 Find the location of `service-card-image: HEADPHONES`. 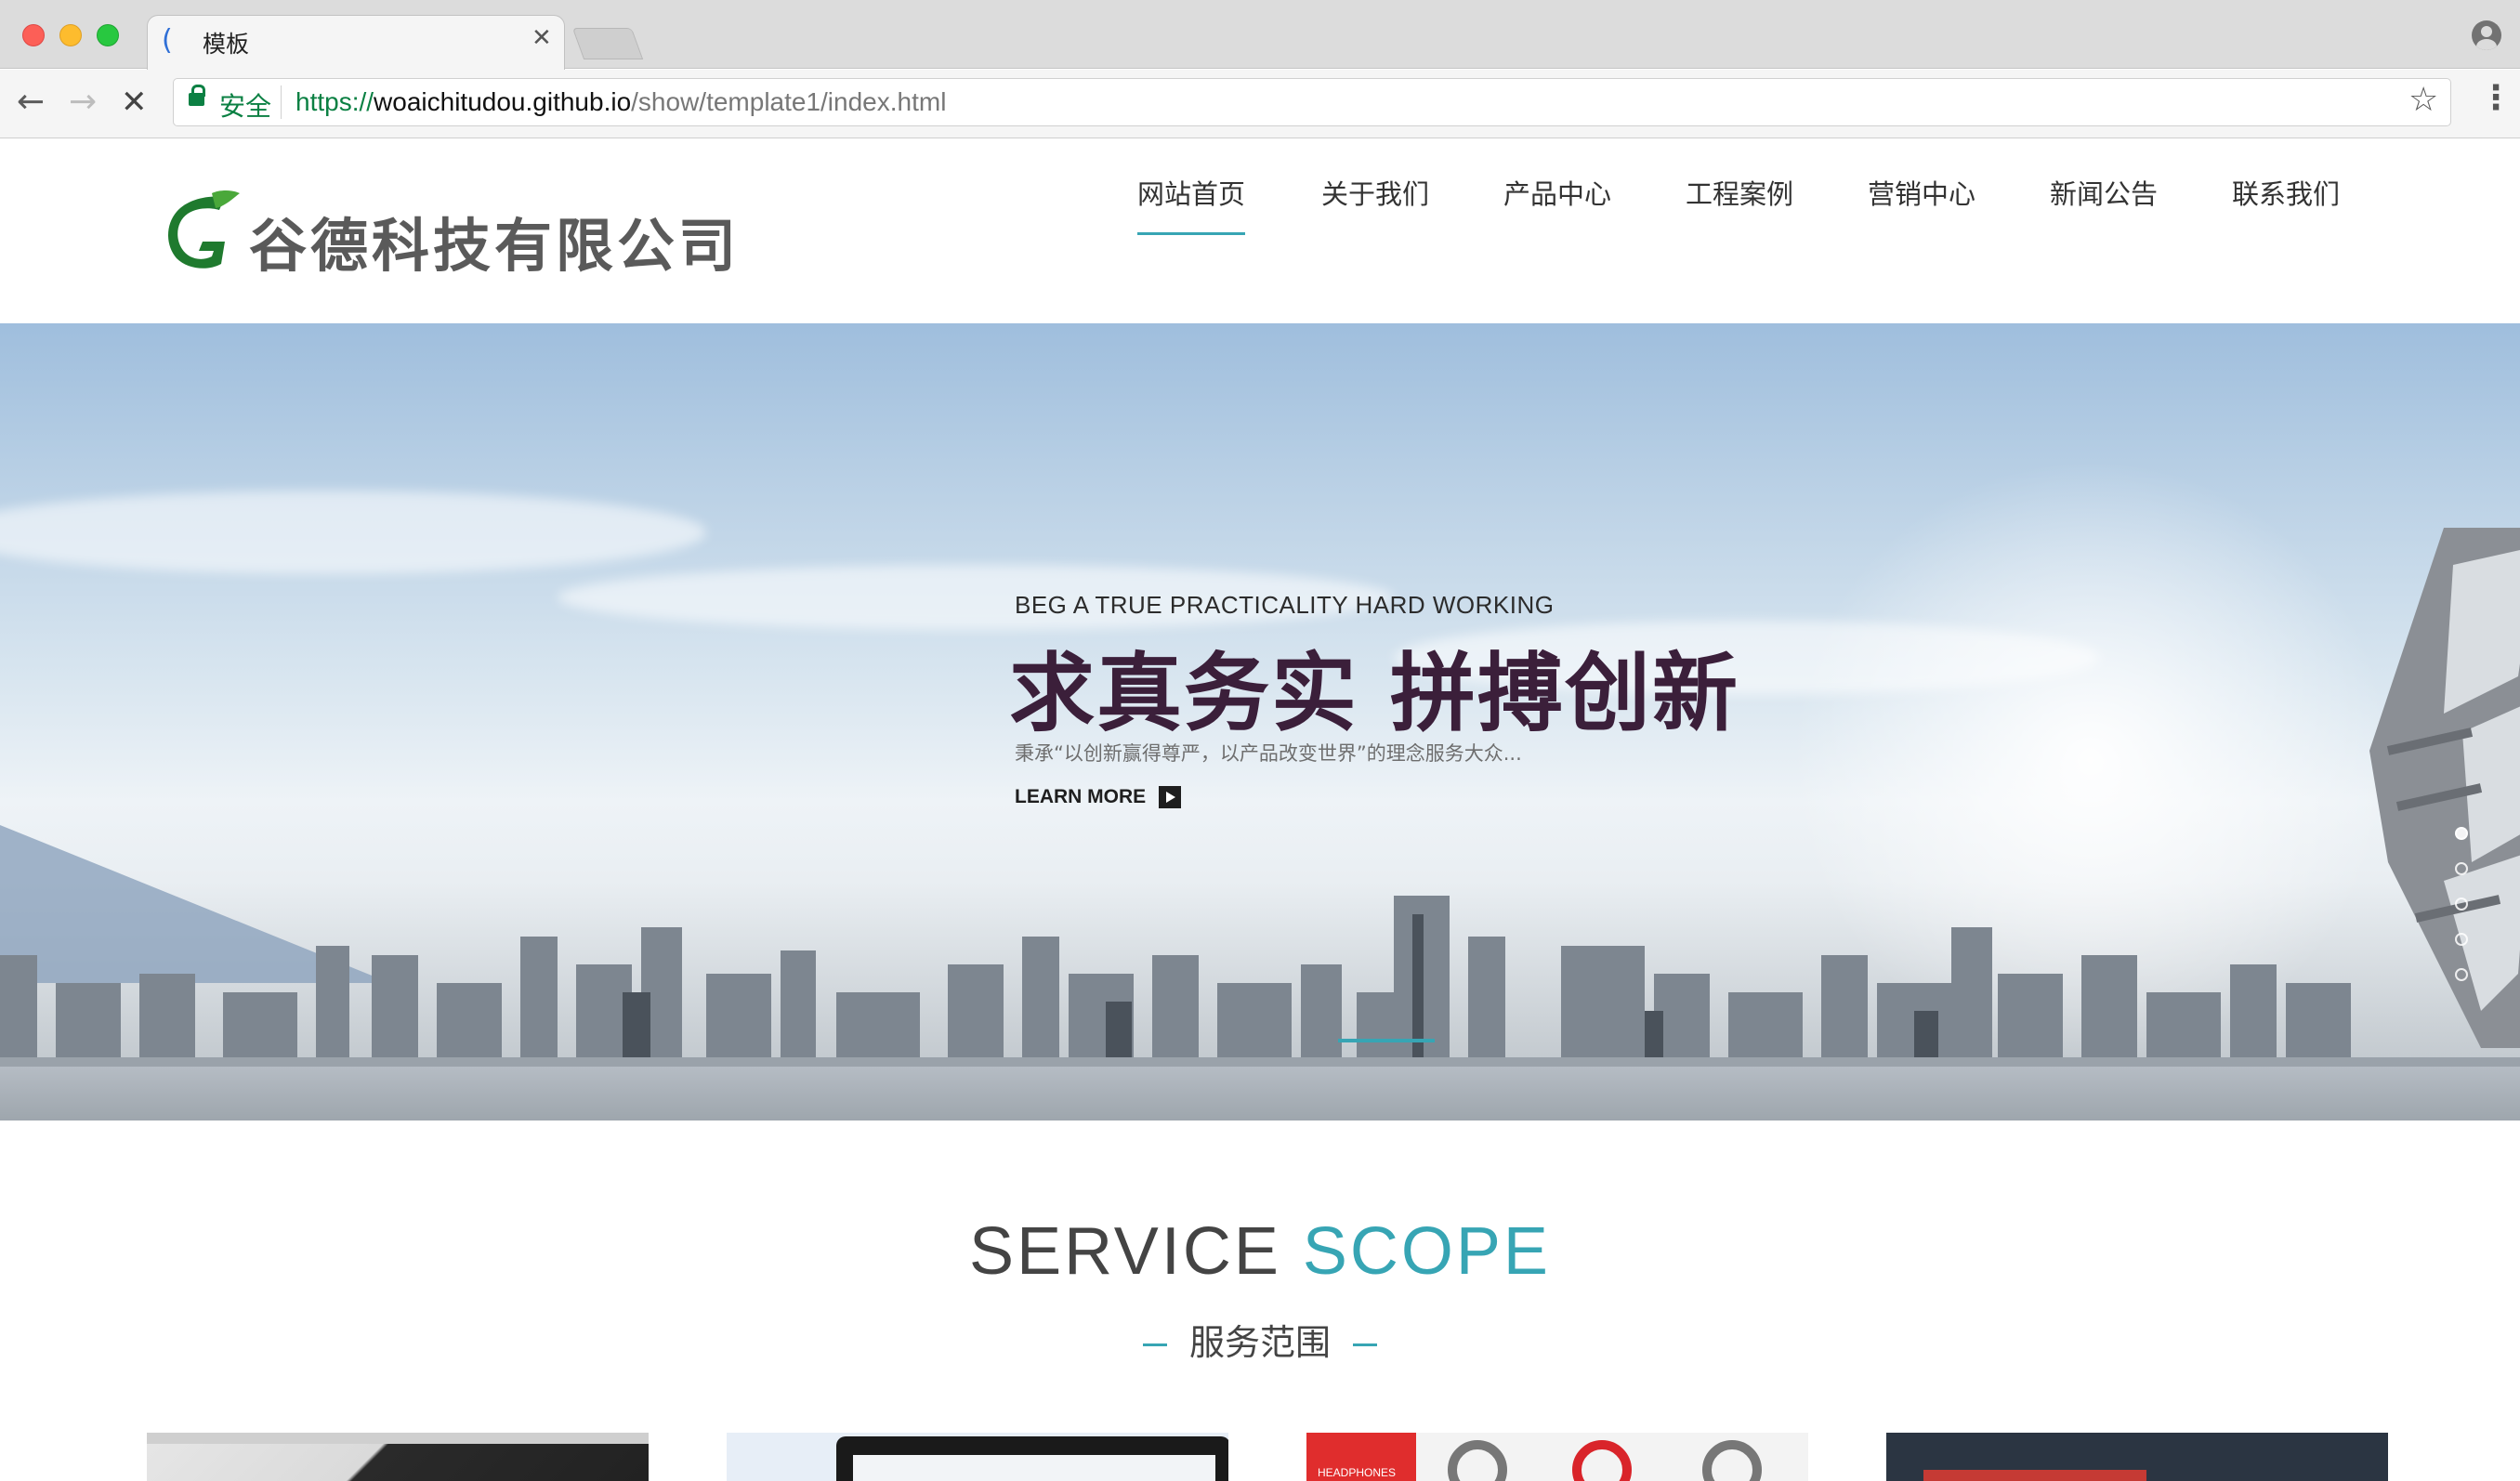

service-card-image: HEADPHONES is located at coordinates (1557, 1457).